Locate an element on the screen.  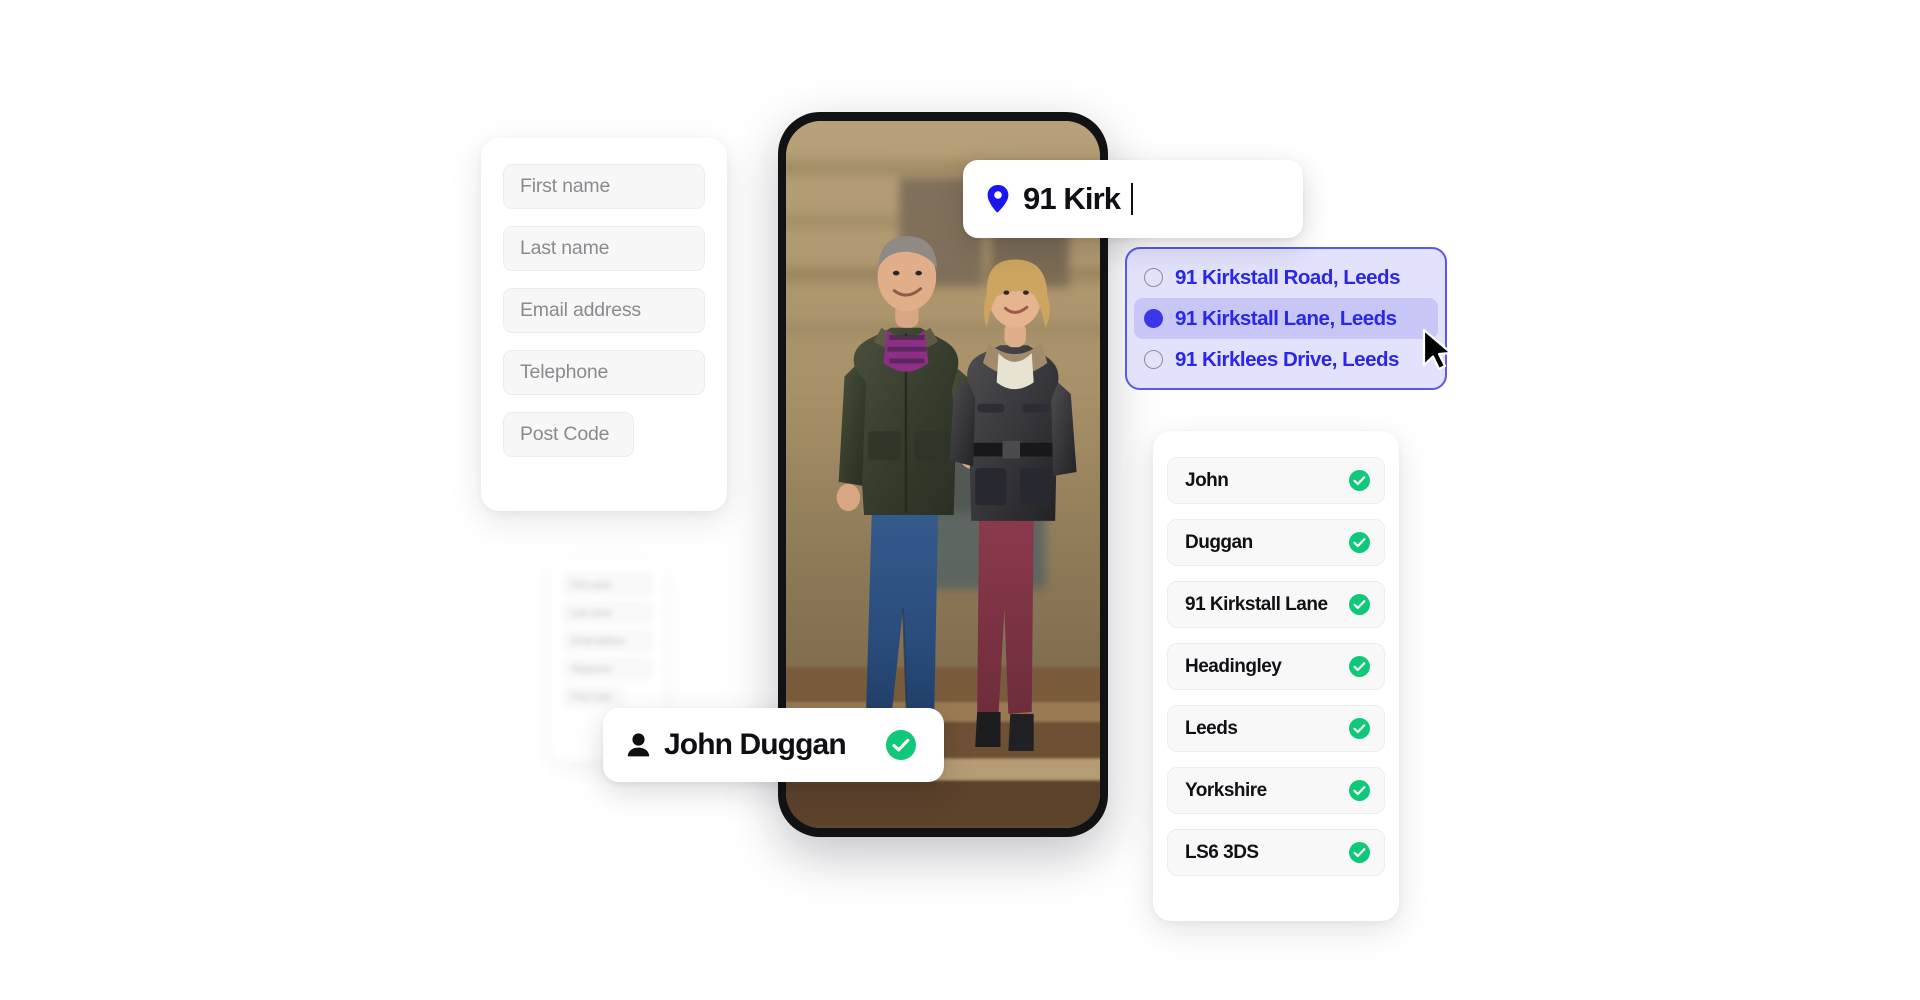
suggestion-option-2: 91 Kirklees Drive, Leeds is located at coordinates (1286, 359).